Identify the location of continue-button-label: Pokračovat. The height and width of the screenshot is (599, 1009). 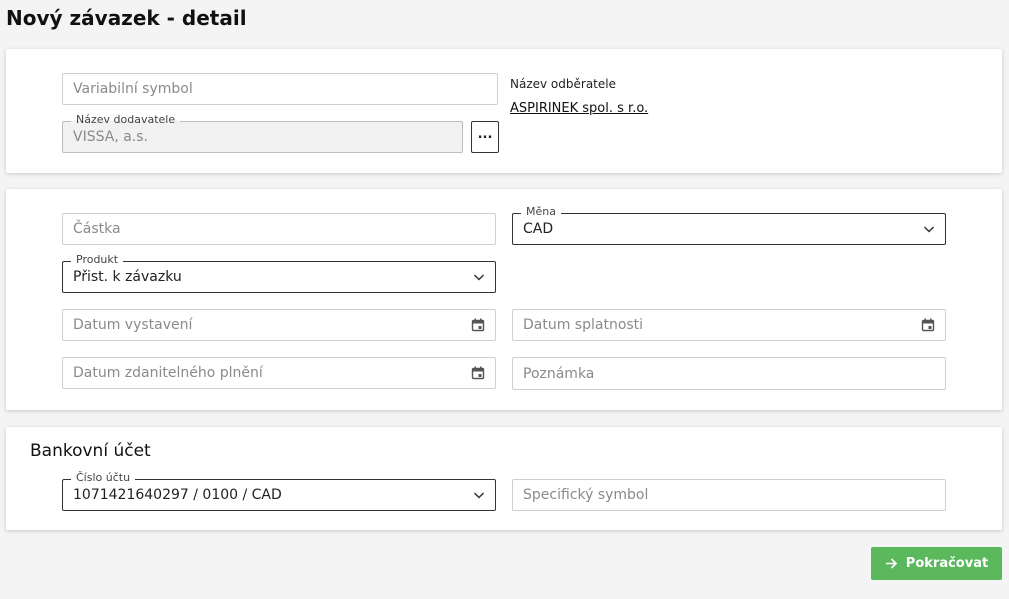
(947, 563).